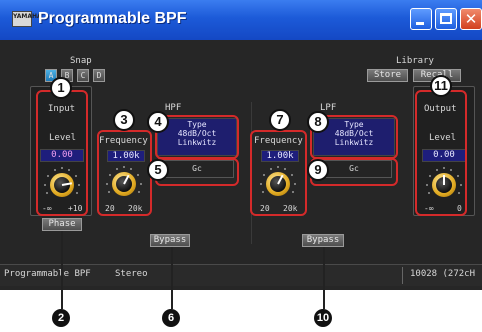 The width and height of the screenshot is (482, 332). I want to click on phase-button: Phase, so click(62, 224).